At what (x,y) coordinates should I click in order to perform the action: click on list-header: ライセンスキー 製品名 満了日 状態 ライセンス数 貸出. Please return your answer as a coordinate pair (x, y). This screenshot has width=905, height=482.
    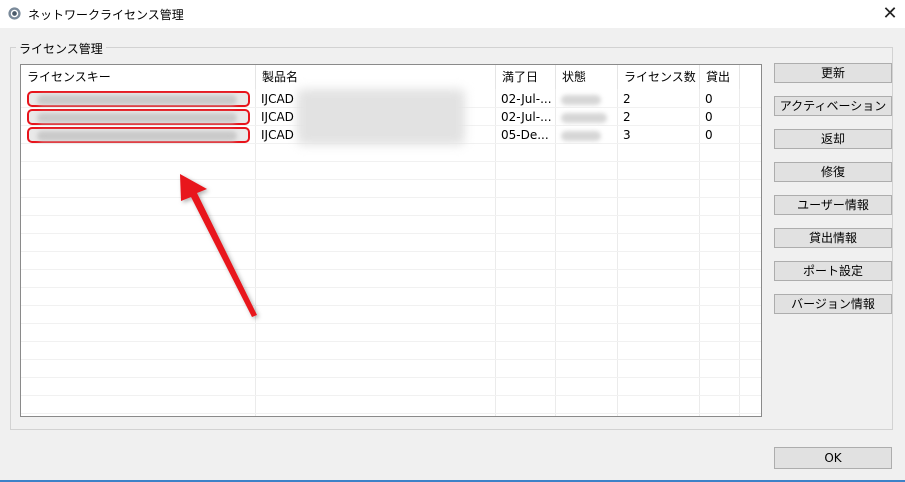
    Looking at the image, I should click on (391, 77).